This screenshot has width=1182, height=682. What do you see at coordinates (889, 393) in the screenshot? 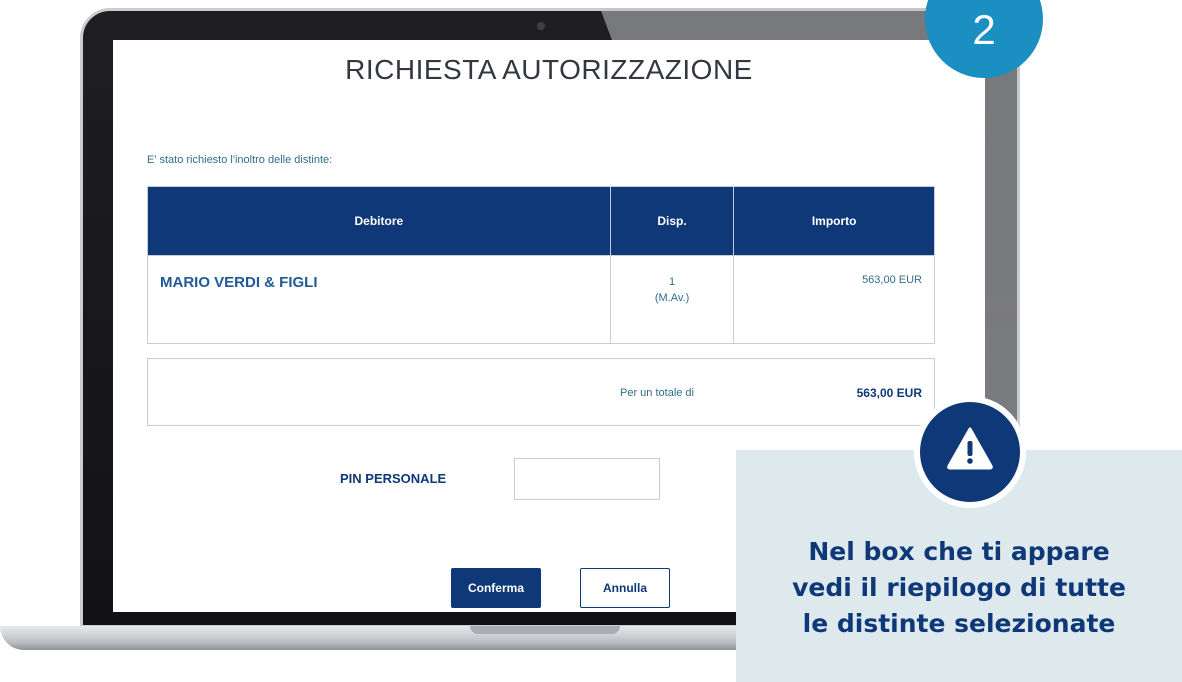
I see `total-value: 563,00 EUR` at bounding box center [889, 393].